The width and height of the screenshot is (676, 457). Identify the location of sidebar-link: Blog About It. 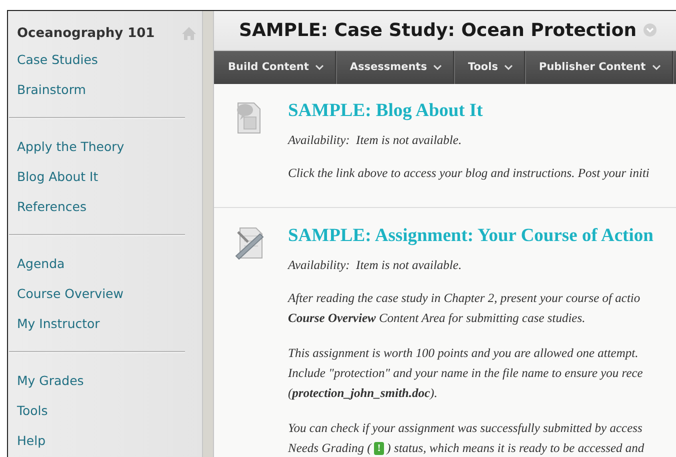
(57, 177).